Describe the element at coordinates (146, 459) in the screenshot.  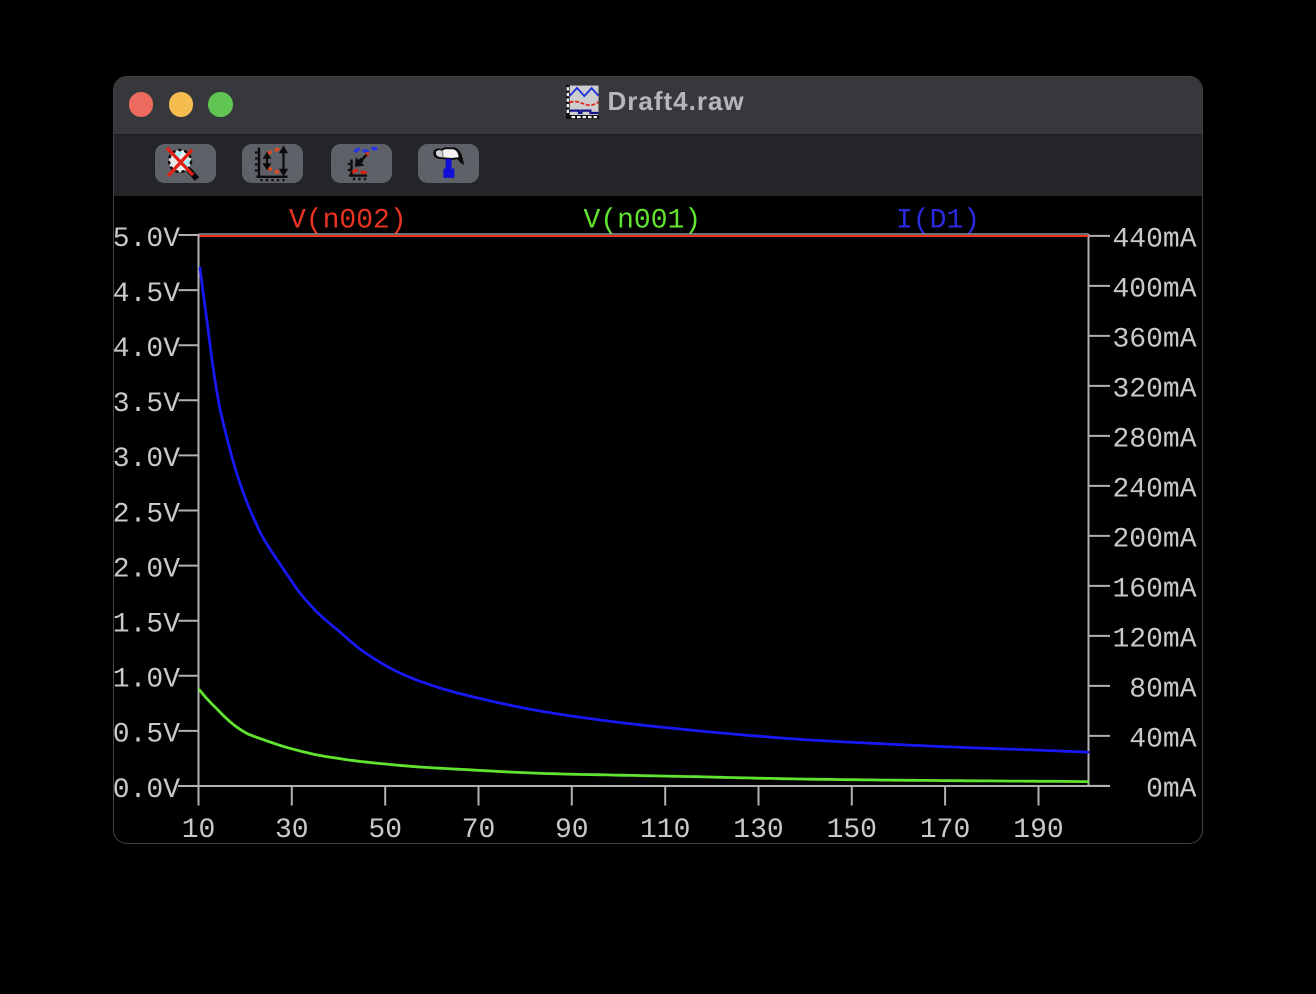
I see `svg-text: 3.0V` at that location.